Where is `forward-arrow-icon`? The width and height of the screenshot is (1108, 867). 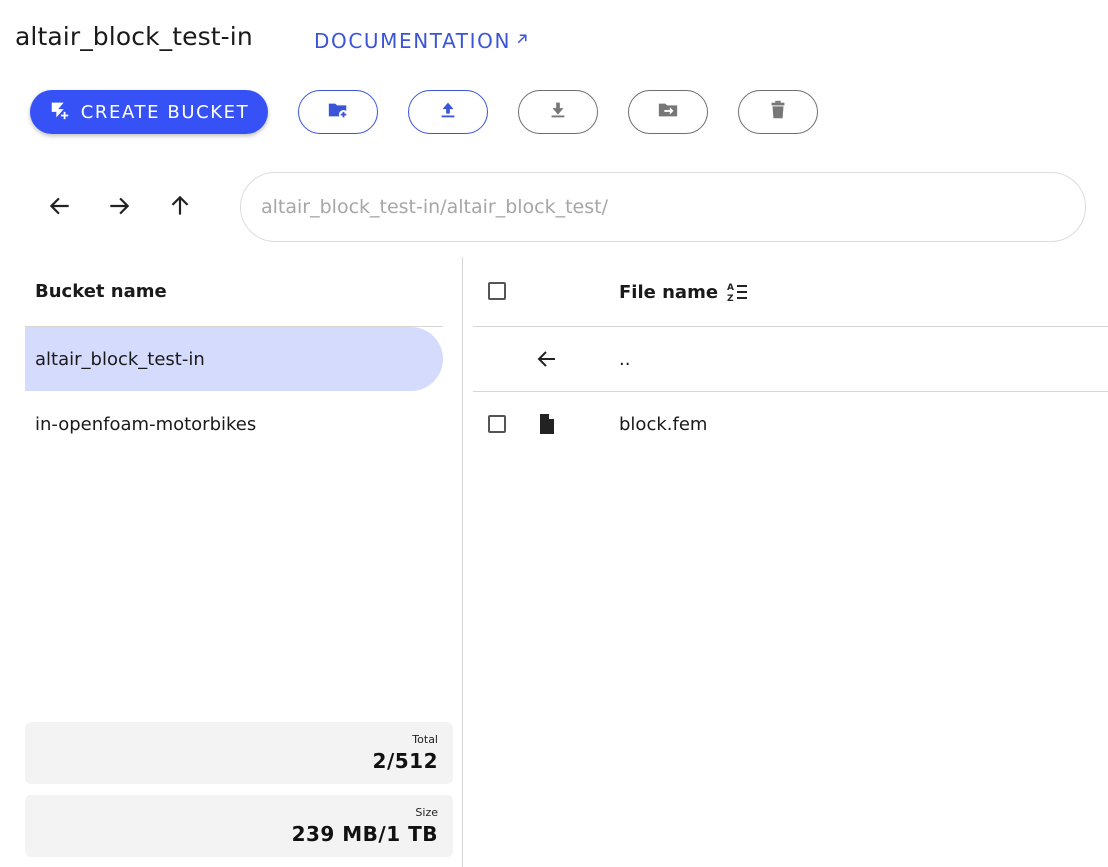
forward-arrow-icon is located at coordinates (119, 208).